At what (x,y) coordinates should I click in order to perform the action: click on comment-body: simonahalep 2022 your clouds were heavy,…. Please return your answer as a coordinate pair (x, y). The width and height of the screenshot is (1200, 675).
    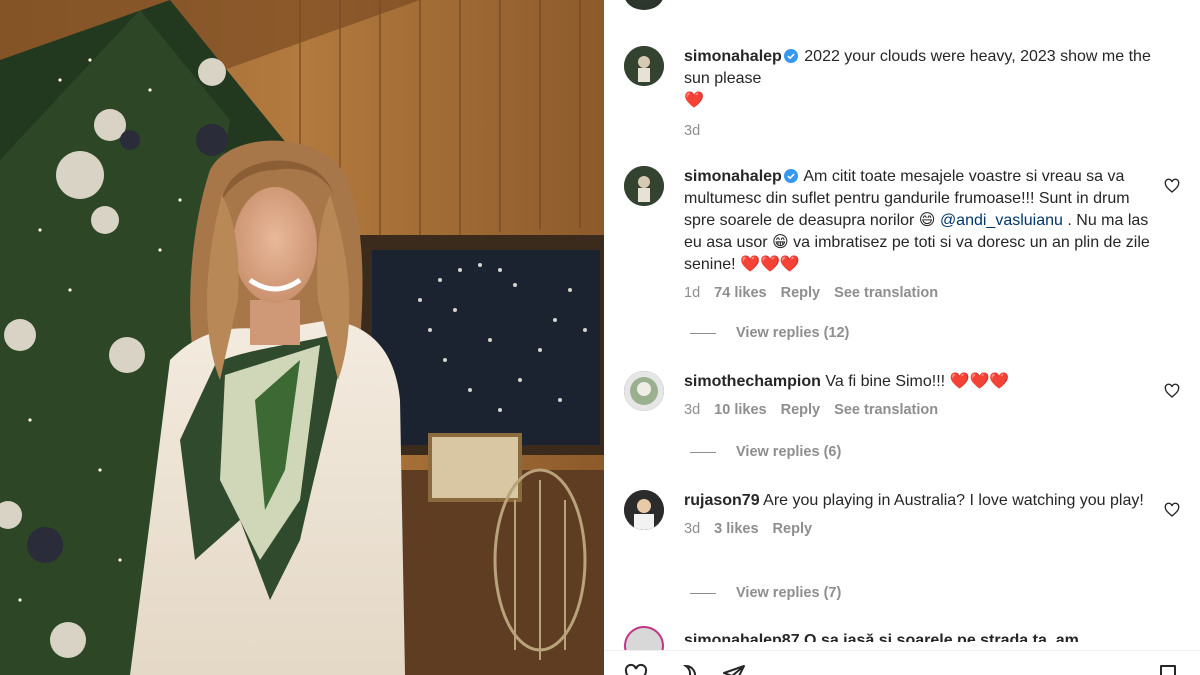
    Looking at the image, I should click on (924, 93).